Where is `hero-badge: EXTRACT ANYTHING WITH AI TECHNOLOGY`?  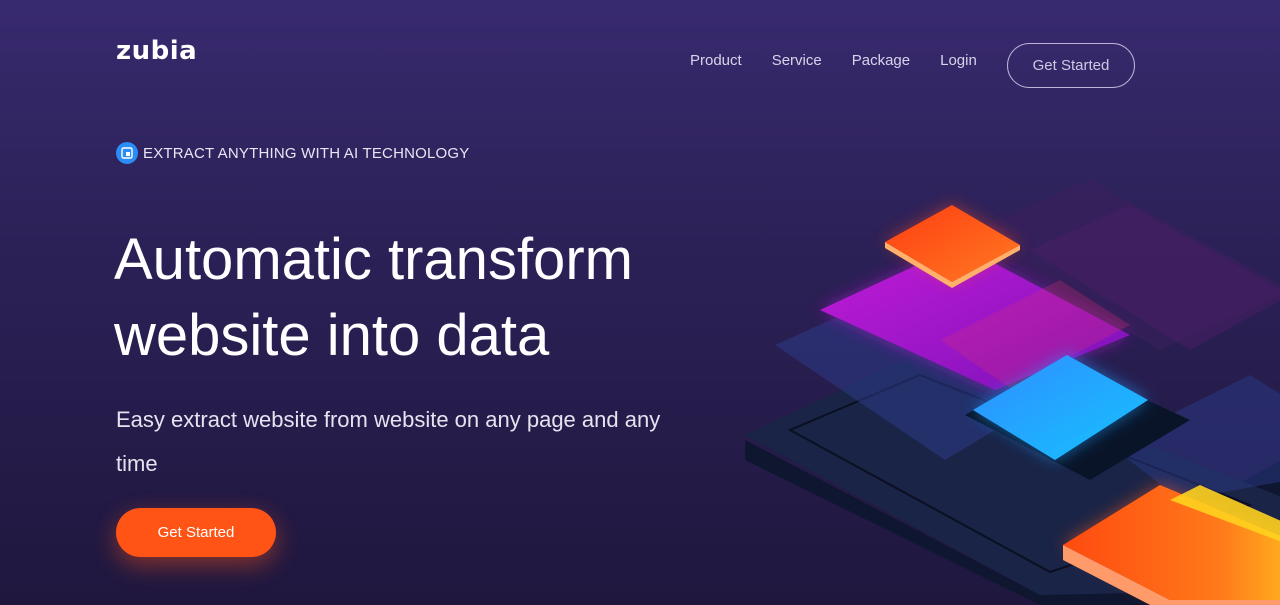 hero-badge: EXTRACT ANYTHING WITH AI TECHNOLOGY is located at coordinates (293, 153).